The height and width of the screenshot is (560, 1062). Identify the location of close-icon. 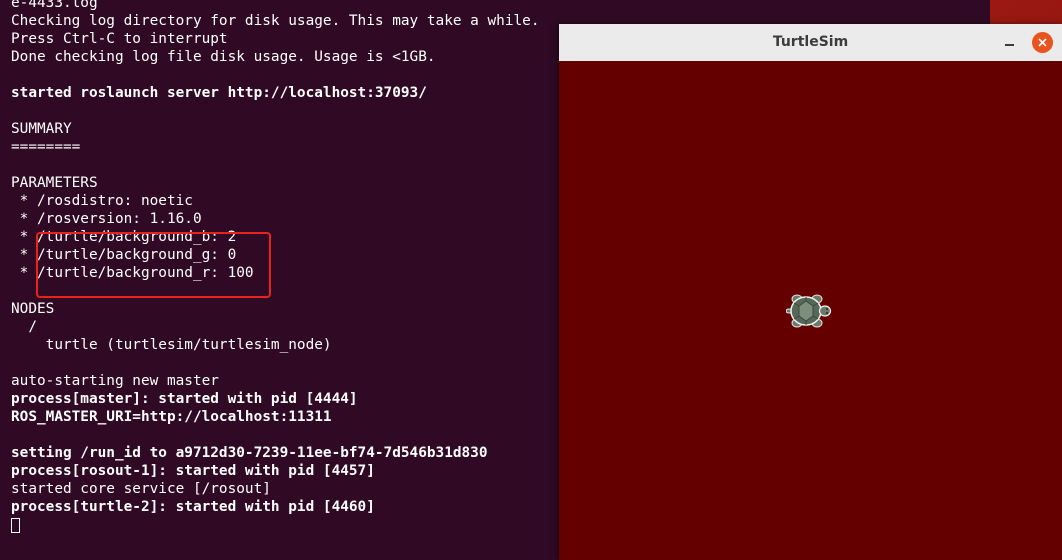
(1042, 42).